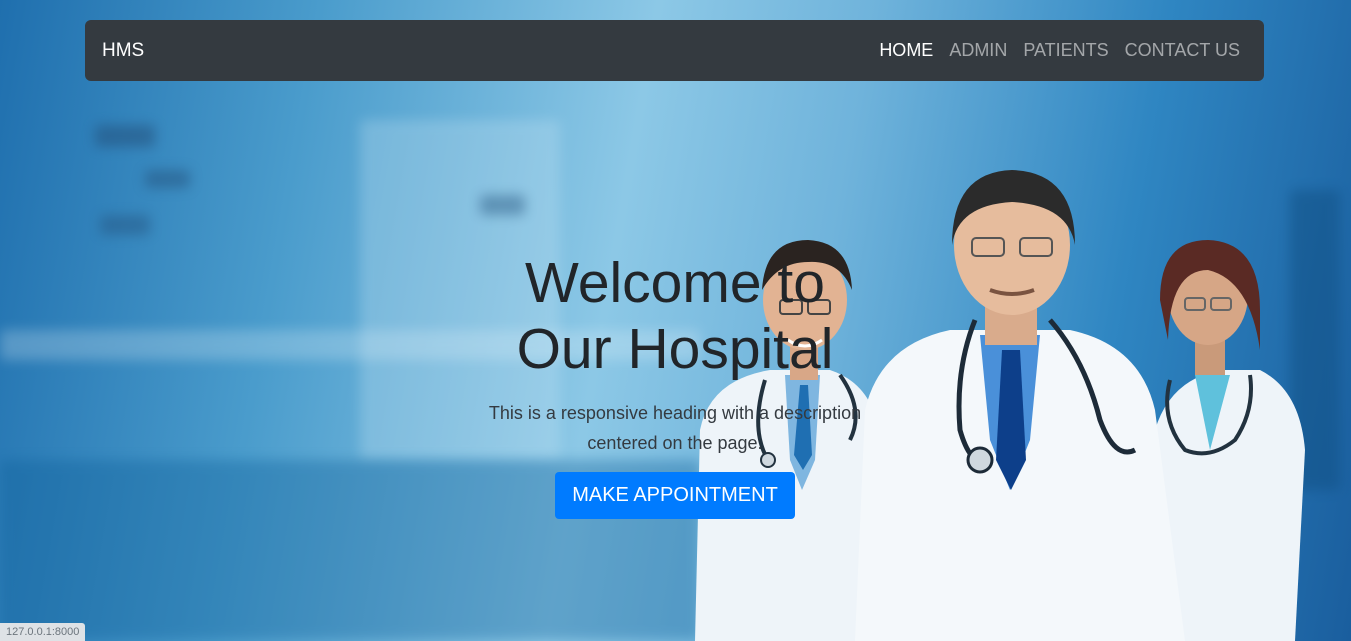 The width and height of the screenshot is (1351, 641). What do you see at coordinates (675, 316) in the screenshot?
I see `hero-heading: Welcome to Our Hospital` at bounding box center [675, 316].